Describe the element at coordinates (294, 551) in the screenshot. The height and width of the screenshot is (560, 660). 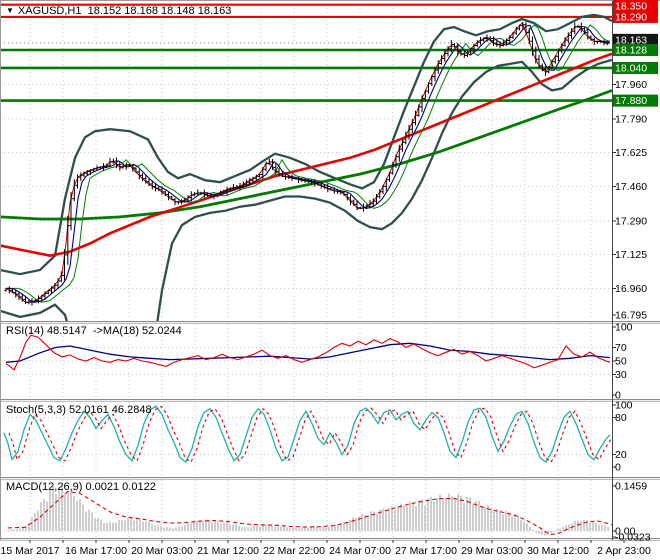
I see `time-axis-label: 22 Mar 22:00` at that location.